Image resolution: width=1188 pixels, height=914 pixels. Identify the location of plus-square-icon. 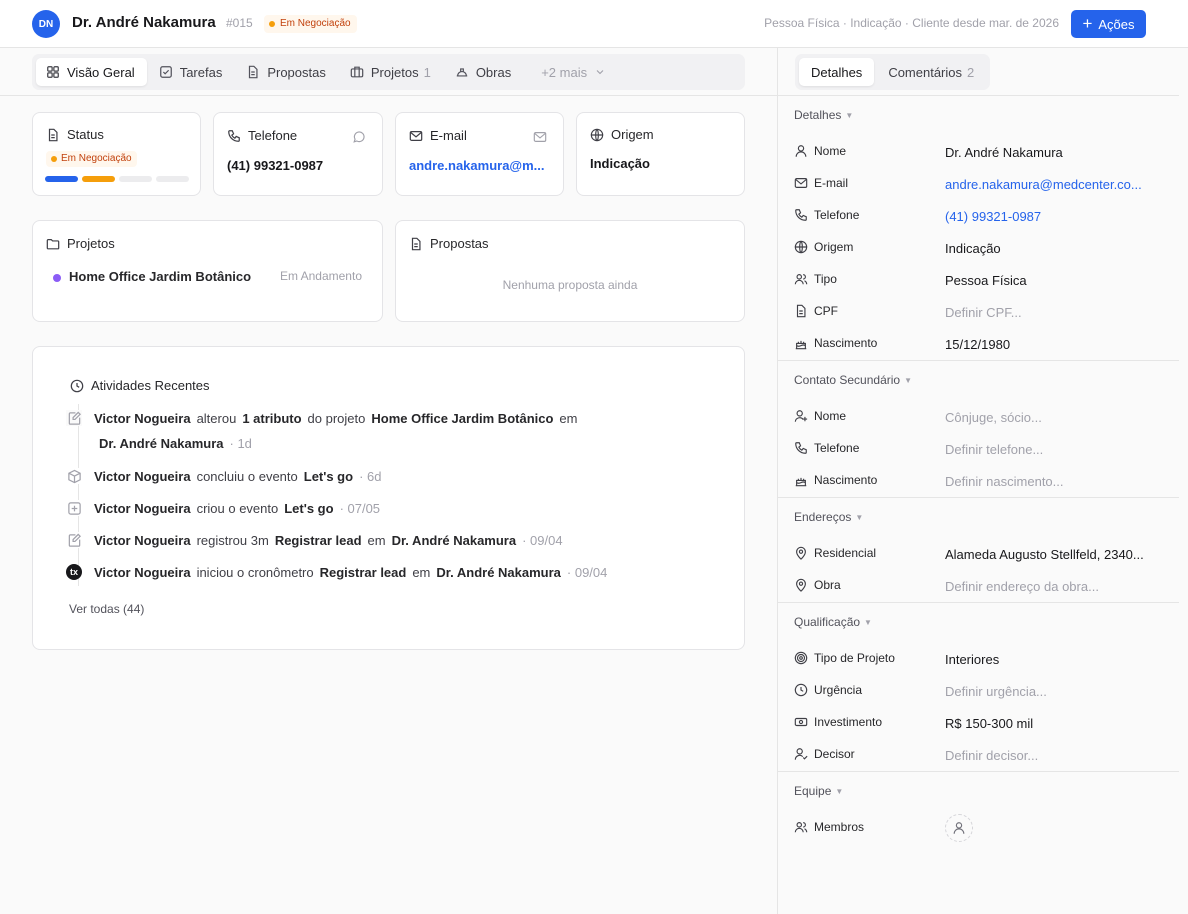
(74, 508).